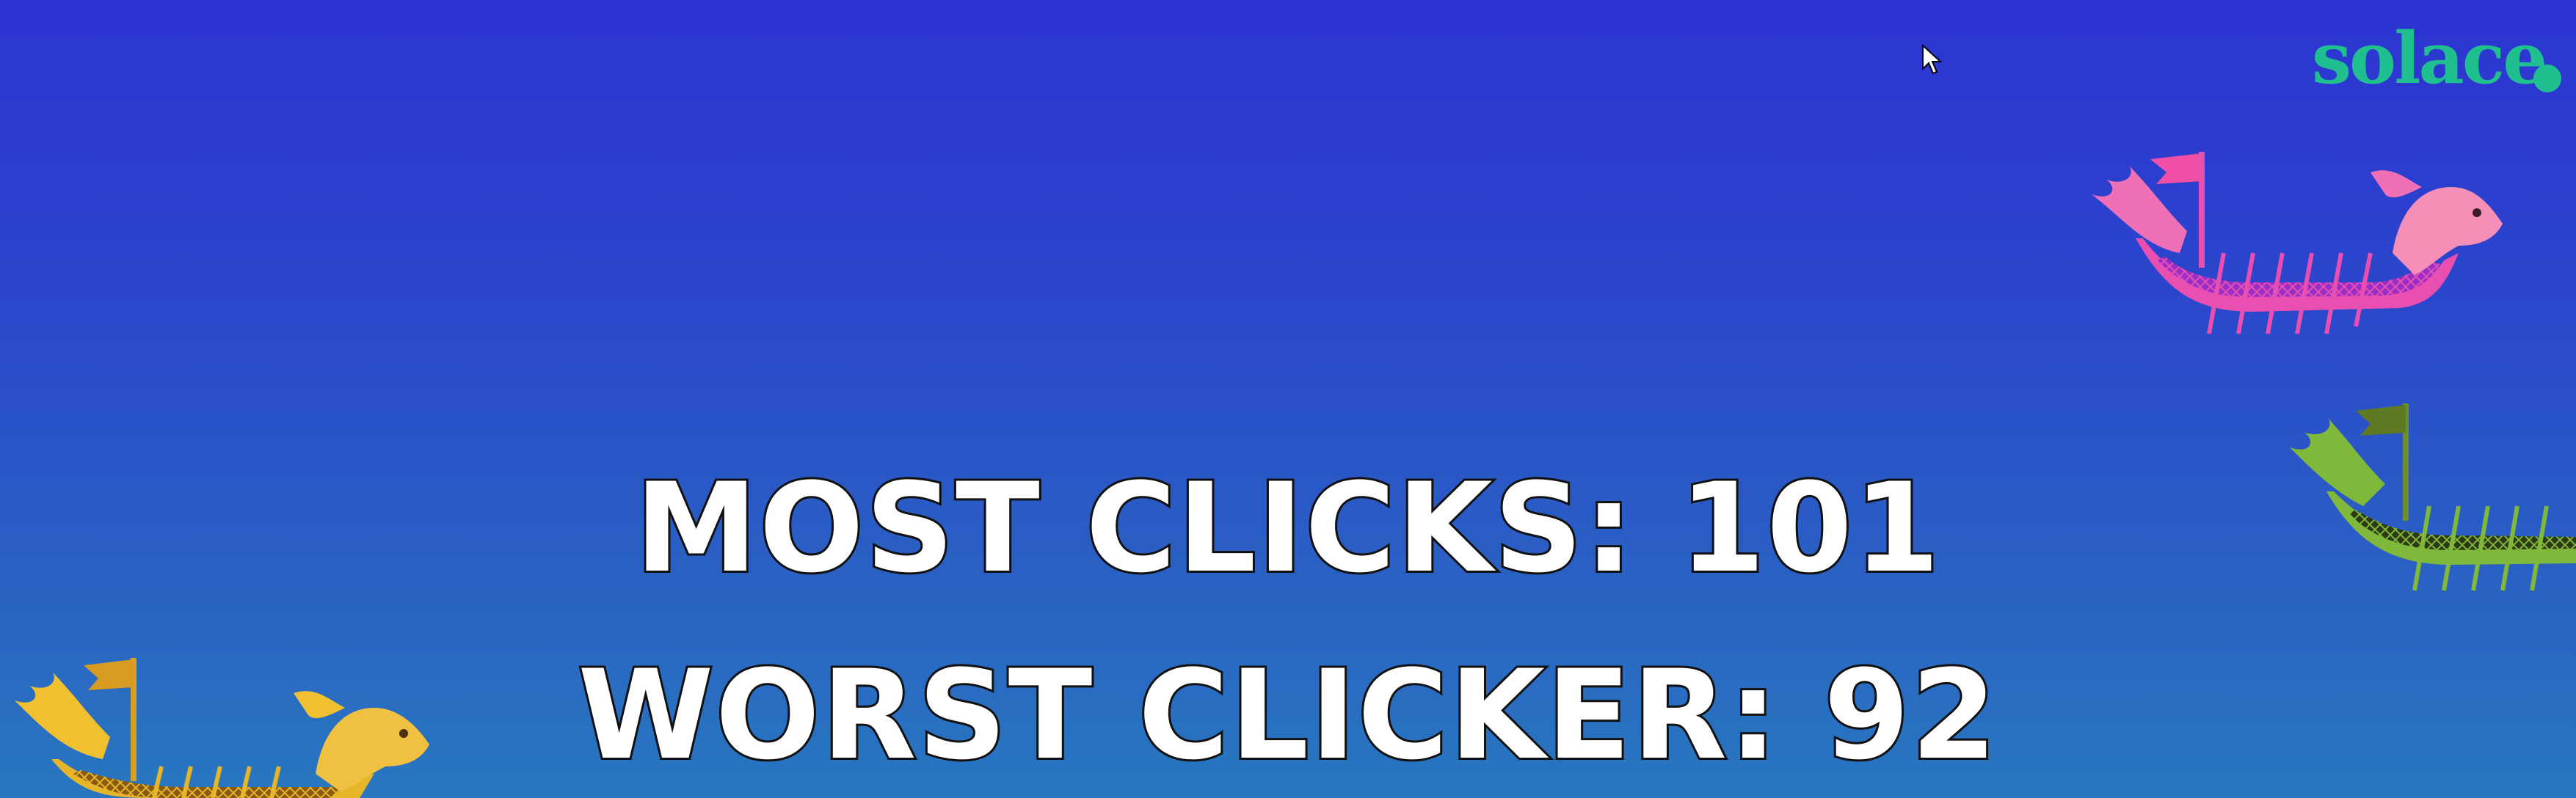 The height and width of the screenshot is (798, 2576). What do you see at coordinates (2547, 78) in the screenshot?
I see `logo-dot` at bounding box center [2547, 78].